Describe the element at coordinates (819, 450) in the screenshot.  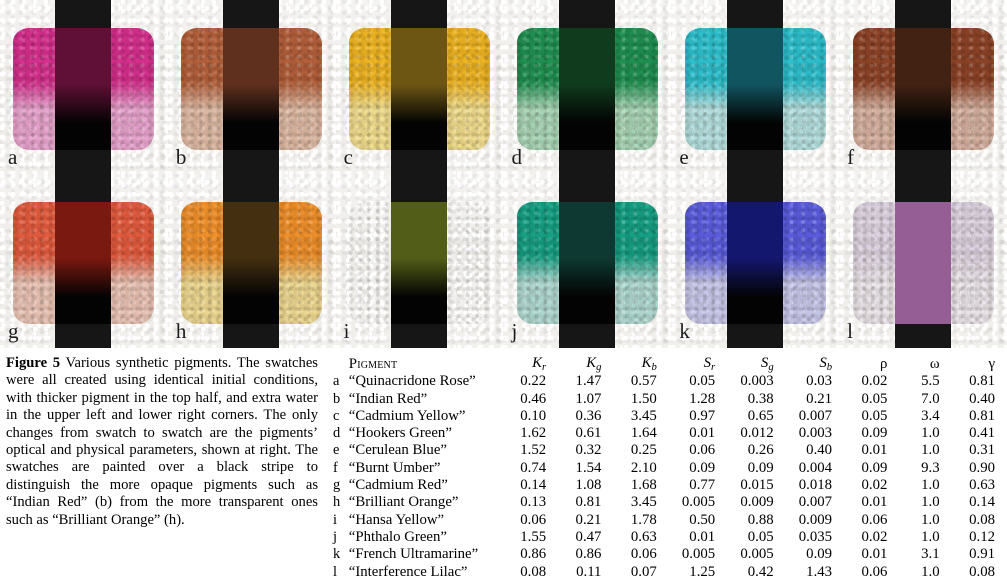
I see `cell-e-Sb: 0.40` at that location.